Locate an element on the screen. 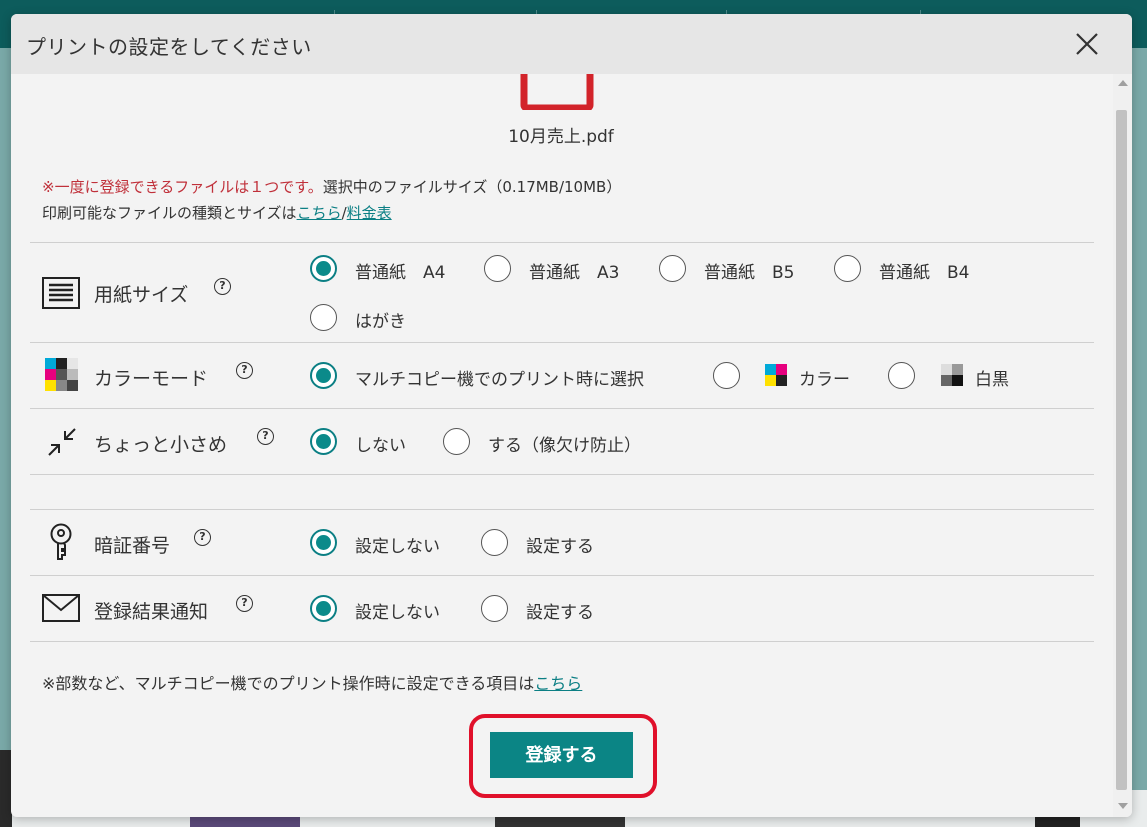 Image resolution: width=1147 pixels, height=827 pixels. price-list-link: 料金表 is located at coordinates (369, 213).